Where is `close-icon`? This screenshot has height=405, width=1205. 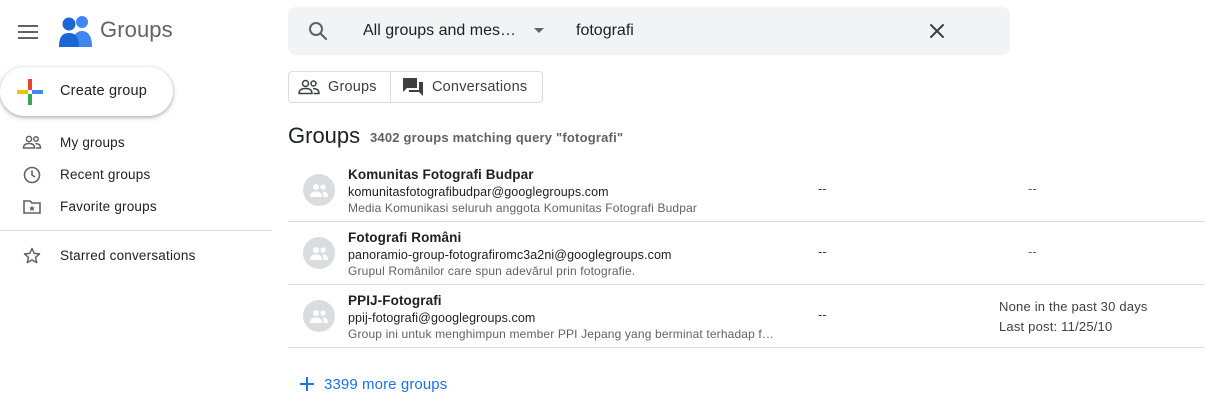 close-icon is located at coordinates (937, 31).